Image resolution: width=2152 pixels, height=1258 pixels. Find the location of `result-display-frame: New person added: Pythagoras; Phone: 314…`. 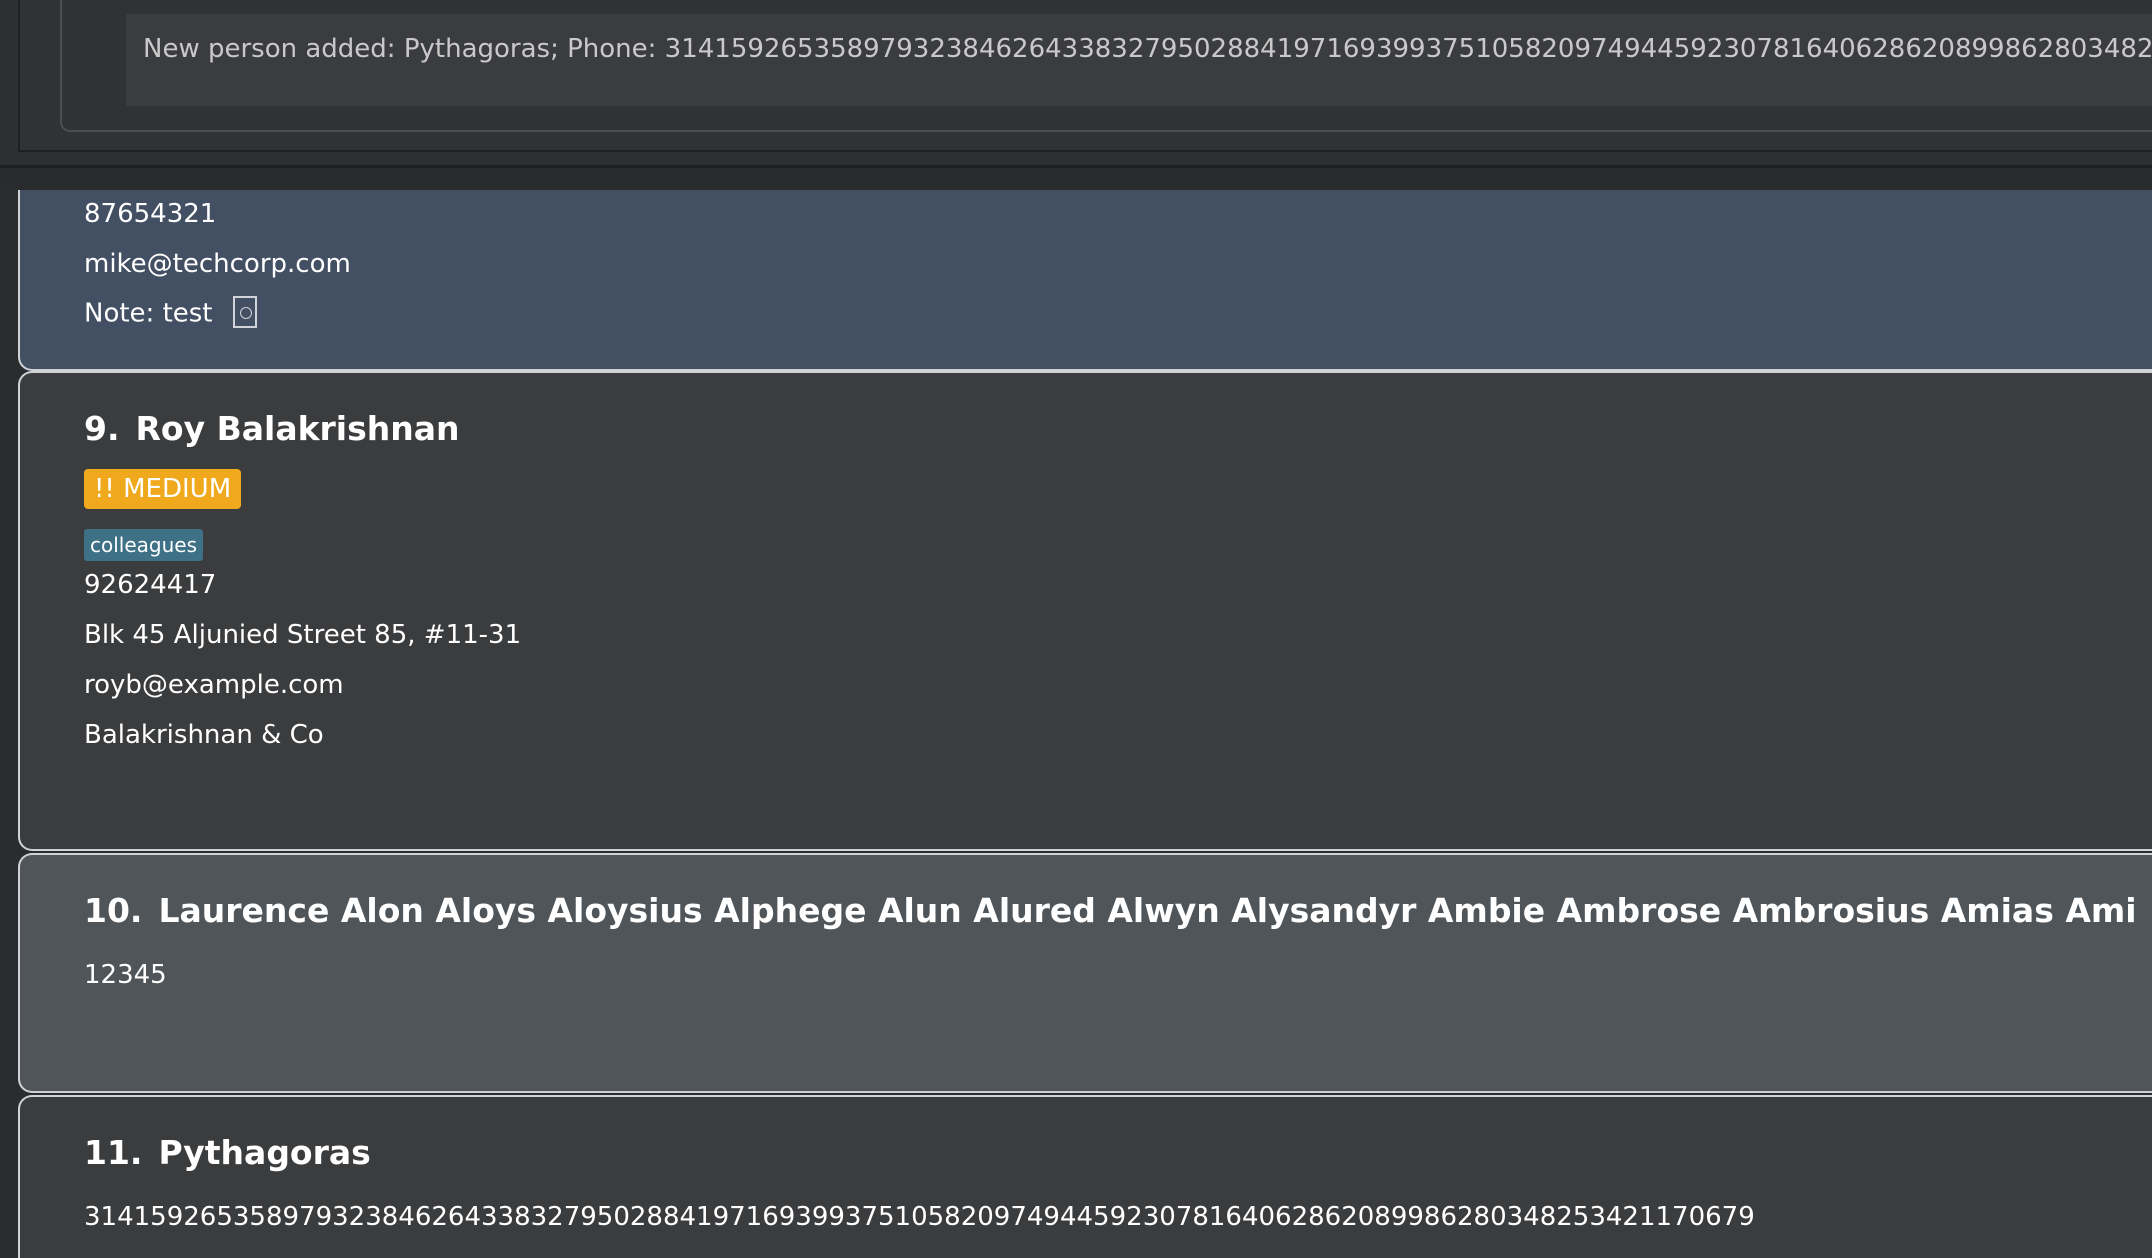

result-display-frame: New person added: Pythagoras; Phone: 314… is located at coordinates (1106, 66).